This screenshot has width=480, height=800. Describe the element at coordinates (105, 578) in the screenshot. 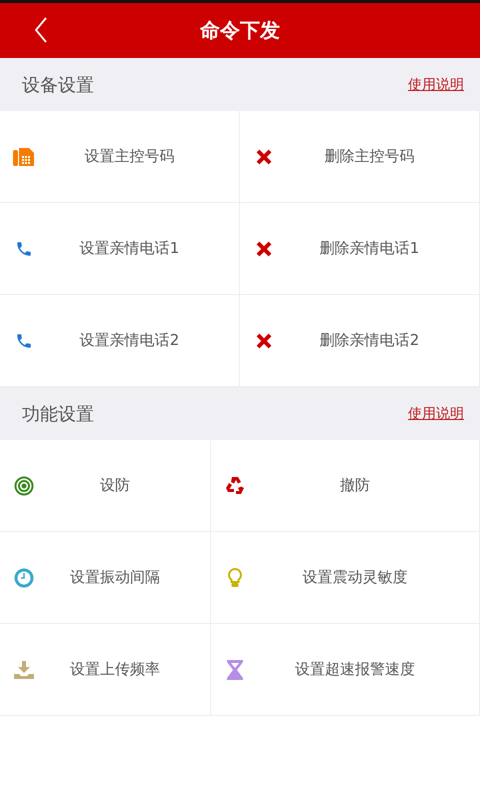

I see `command-item: 设置振动间隔` at that location.